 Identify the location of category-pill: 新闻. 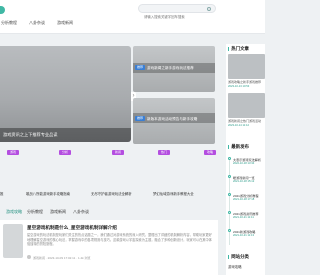
(118, 152).